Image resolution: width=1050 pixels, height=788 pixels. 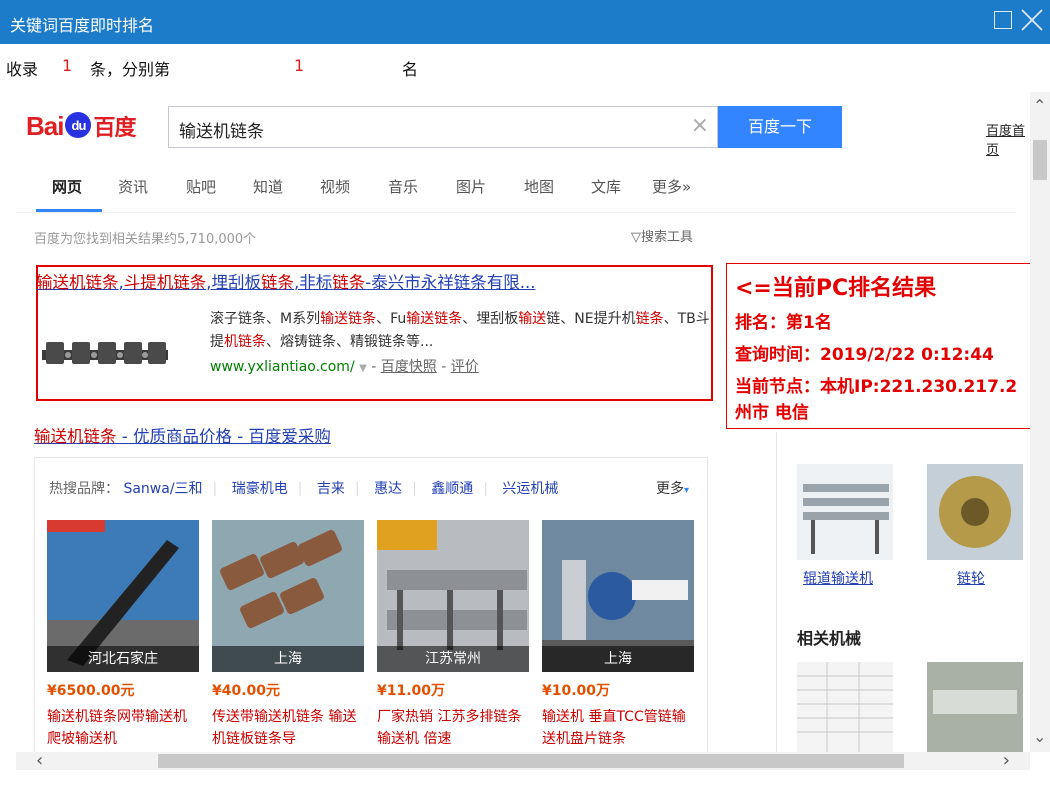 What do you see at coordinates (845, 707) in the screenshot?
I see `spec-table-image` at bounding box center [845, 707].